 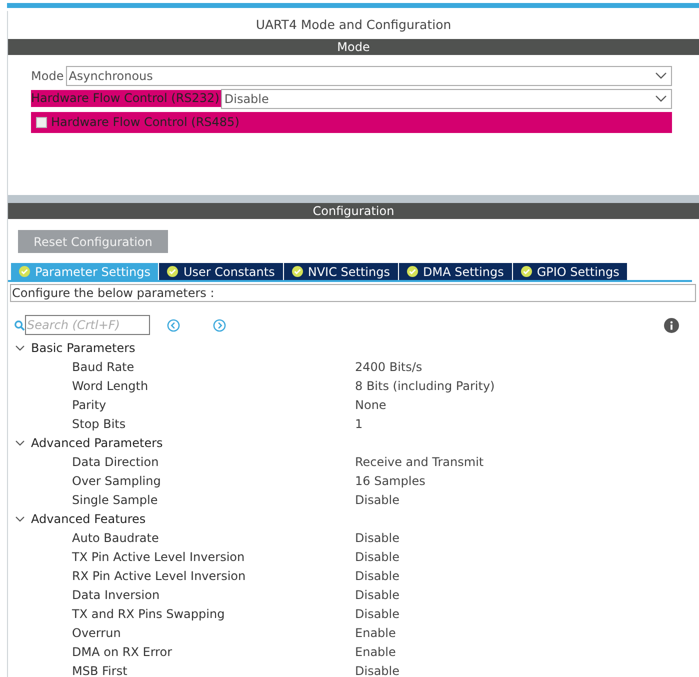 I want to click on info-icon, so click(x=671, y=325).